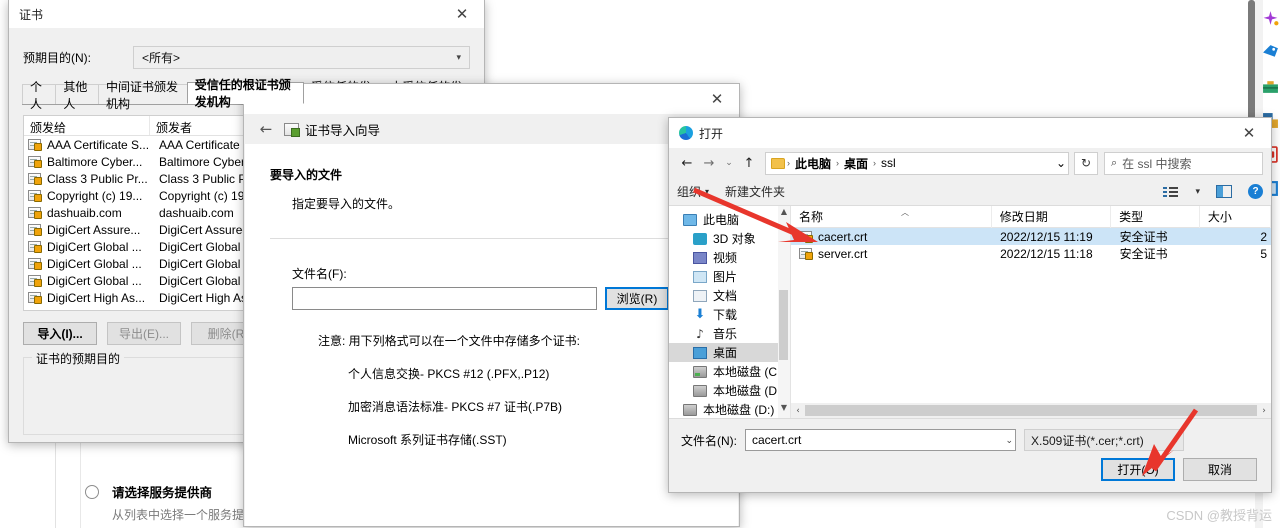 This screenshot has height=528, width=1280. What do you see at coordinates (729, 352) in the screenshot?
I see `tree-item-7: 桌面` at bounding box center [729, 352].